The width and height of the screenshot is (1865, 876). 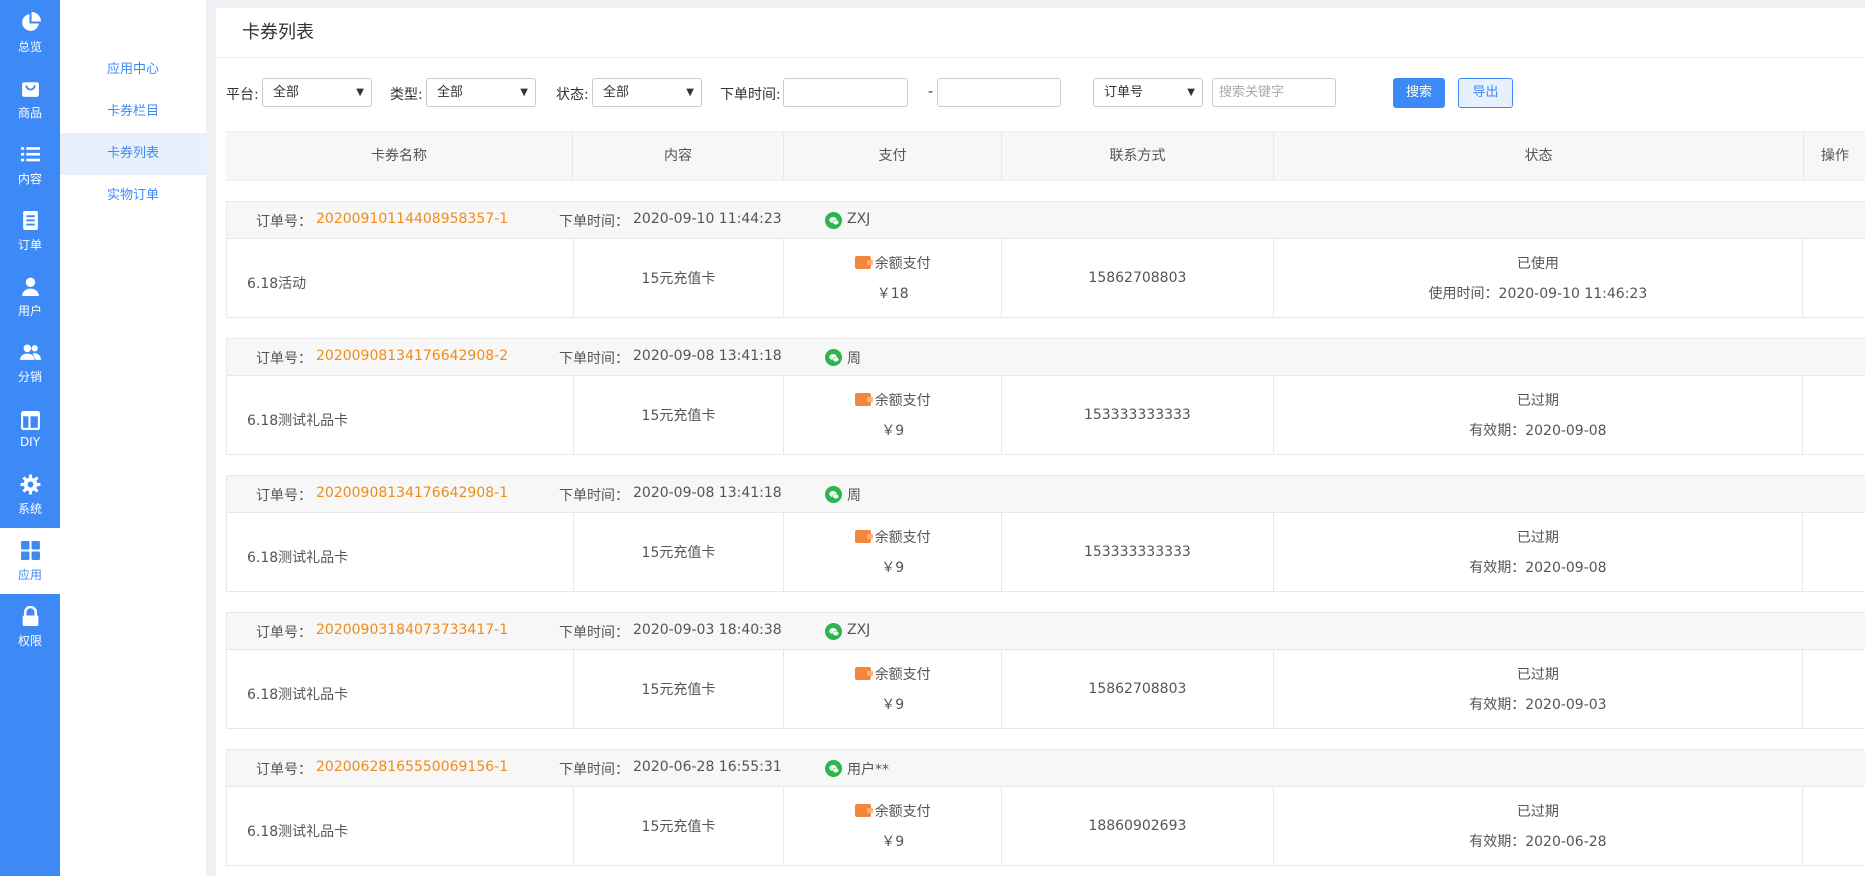 What do you see at coordinates (412, 767) in the screenshot?
I see `order-no: 20200628165550069156-1` at bounding box center [412, 767].